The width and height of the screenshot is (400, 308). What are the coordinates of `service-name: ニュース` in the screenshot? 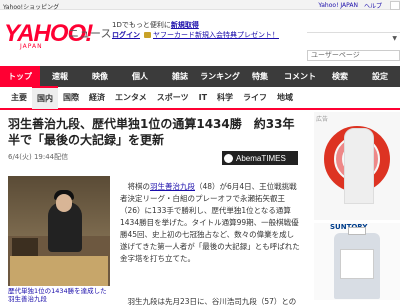 It's located at (89, 33).